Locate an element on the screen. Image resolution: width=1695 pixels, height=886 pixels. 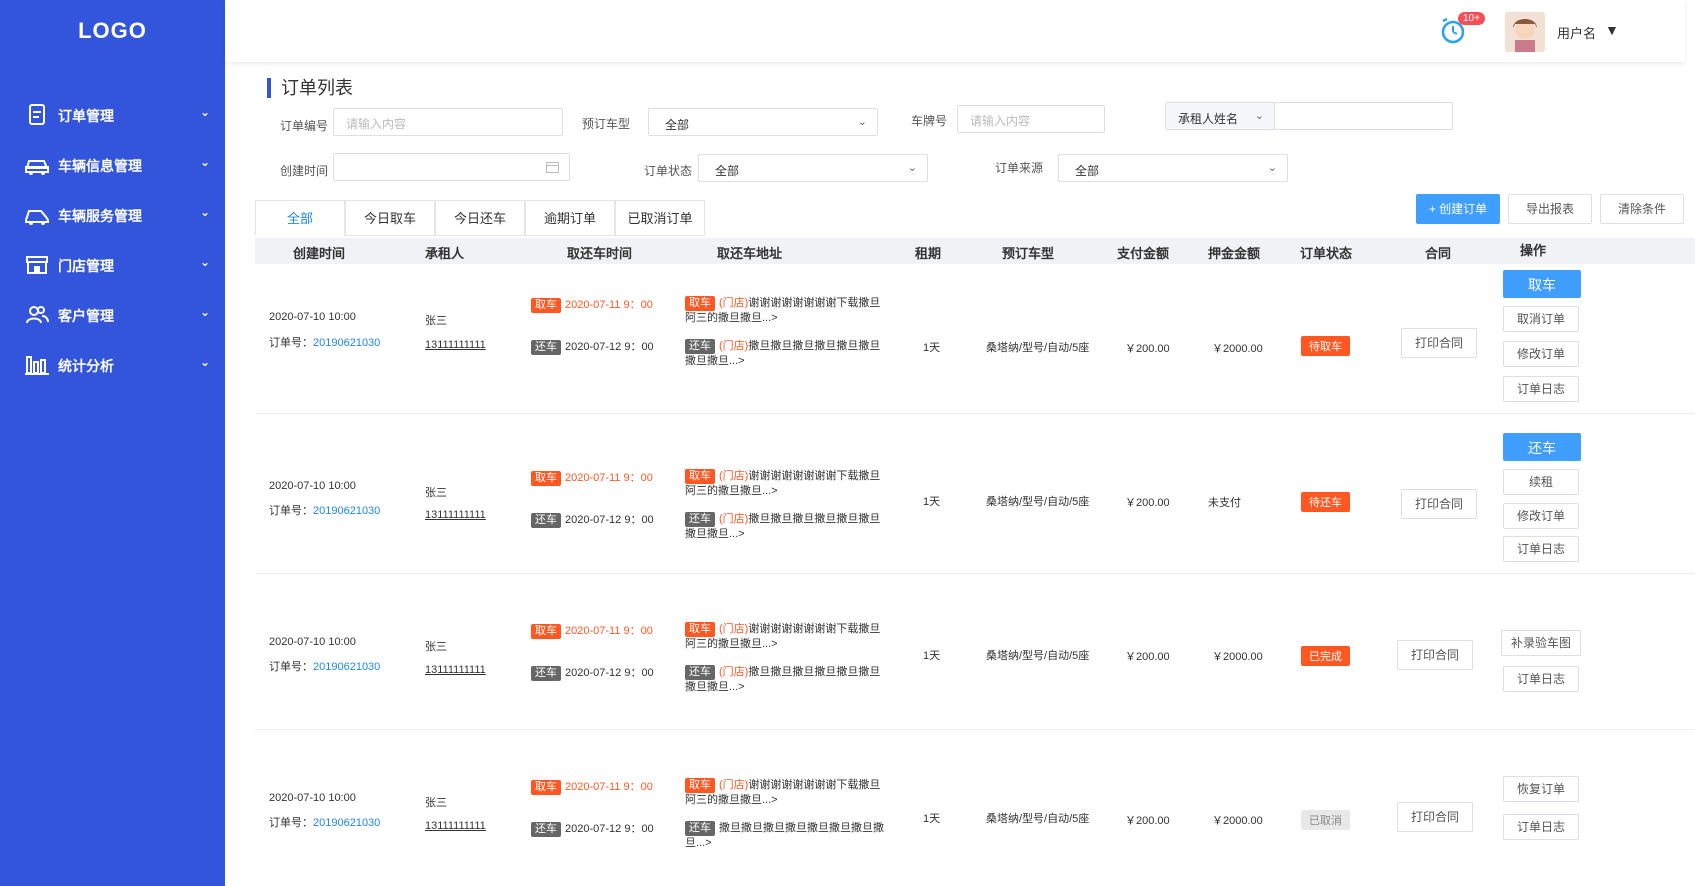
sidebar-item-label: 门店管理 is located at coordinates (86, 266).